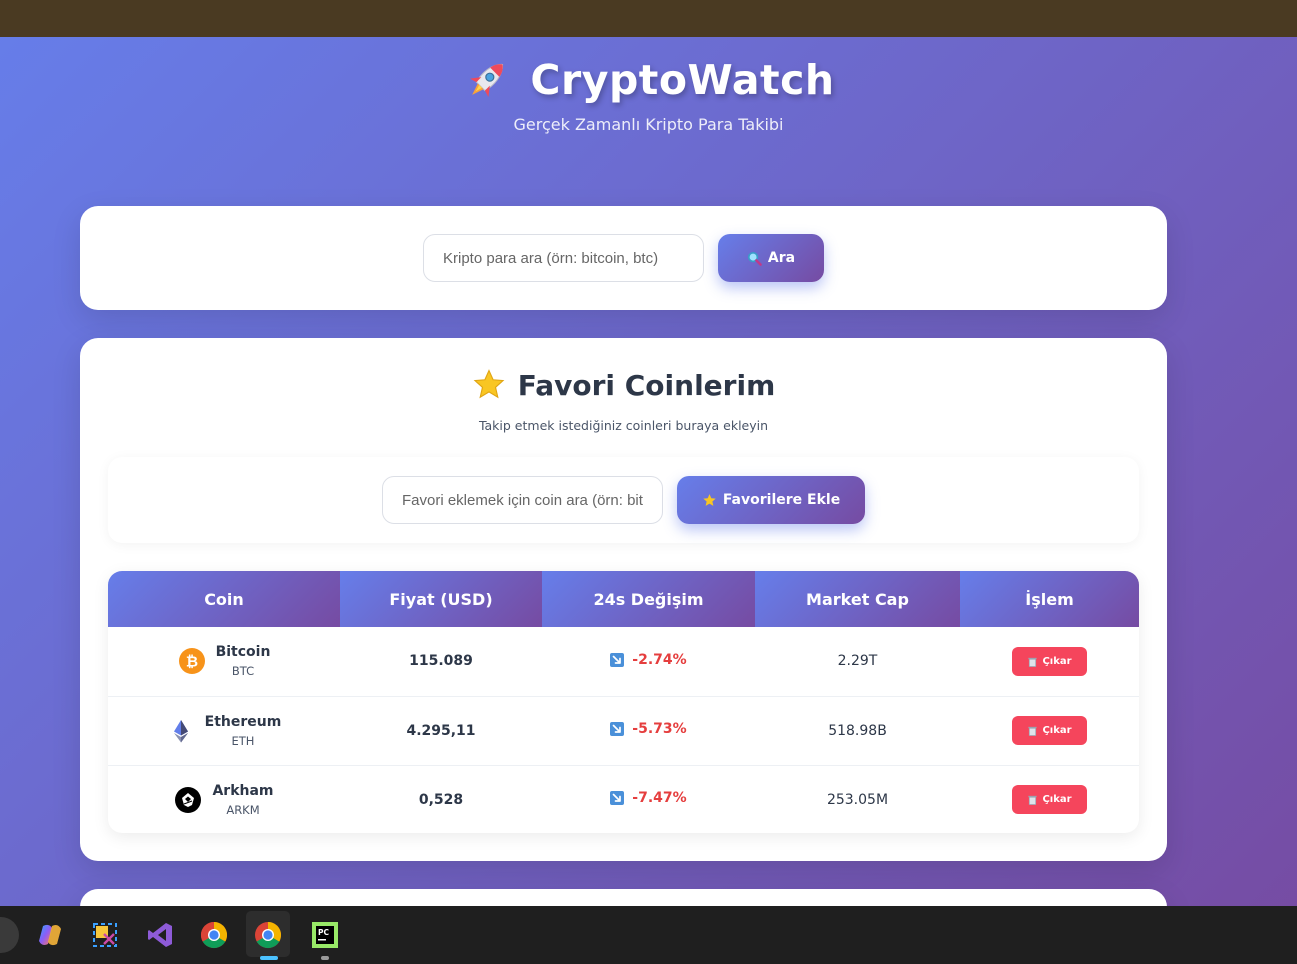 The width and height of the screenshot is (1297, 964). What do you see at coordinates (659, 729) in the screenshot?
I see `coin-change: -5.73%` at bounding box center [659, 729].